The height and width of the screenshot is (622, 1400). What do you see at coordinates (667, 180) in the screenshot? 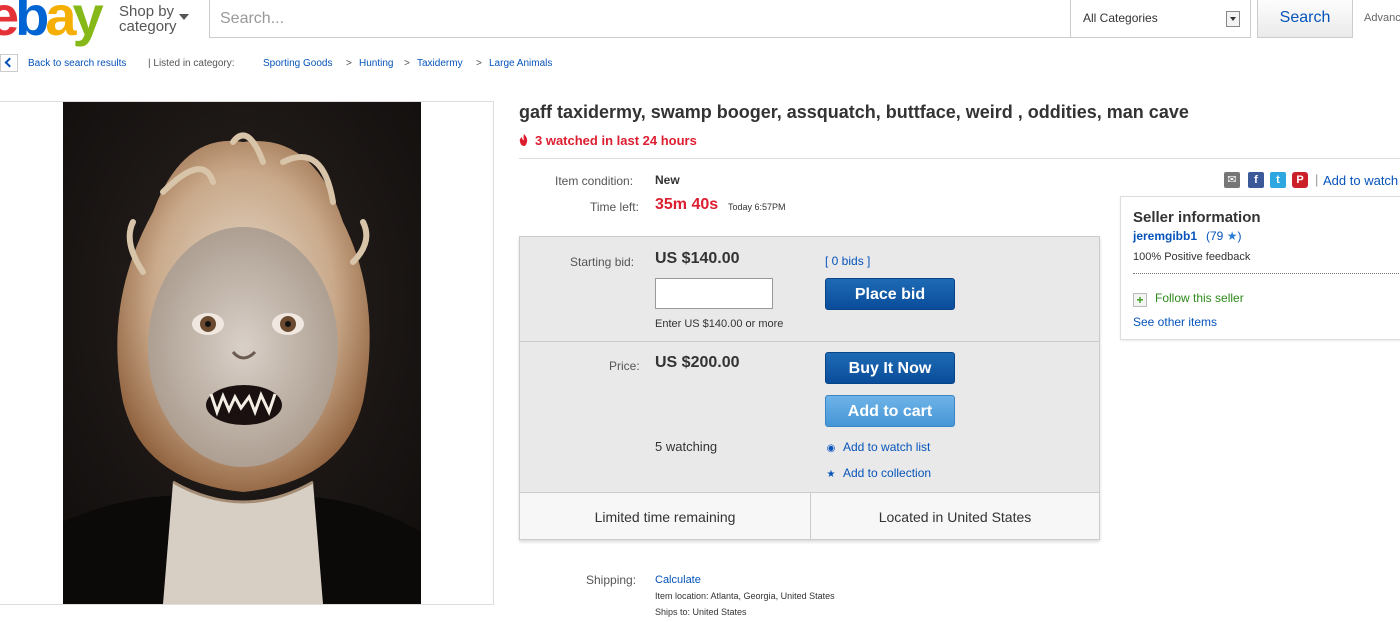
I see `item-condition-value: New` at bounding box center [667, 180].